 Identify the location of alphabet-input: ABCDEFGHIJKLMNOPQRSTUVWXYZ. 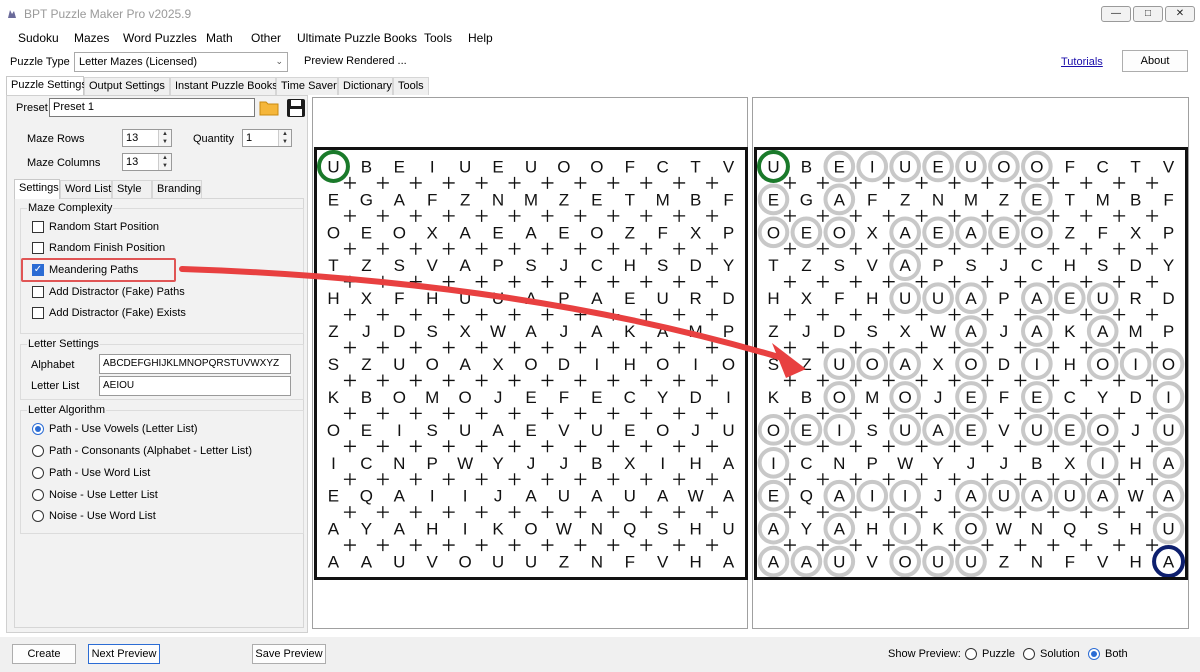
(195, 364).